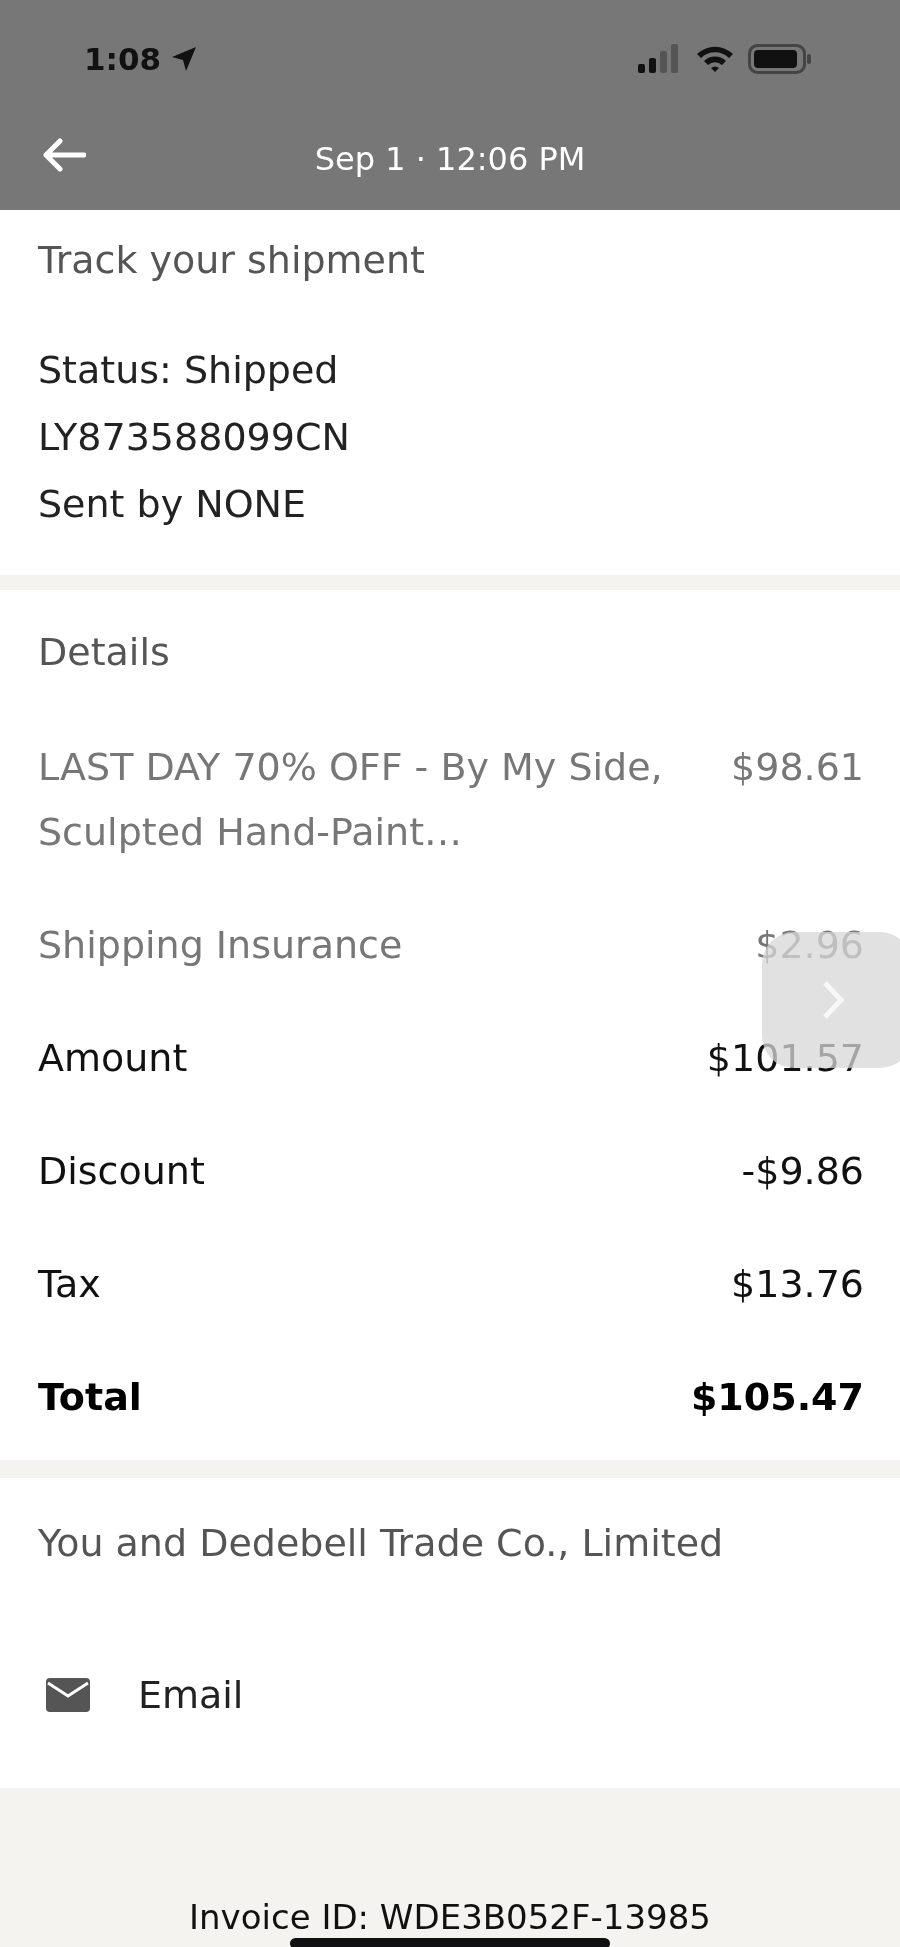 The width and height of the screenshot is (900, 1947). I want to click on section-heading: Track your shipment, so click(231, 260).